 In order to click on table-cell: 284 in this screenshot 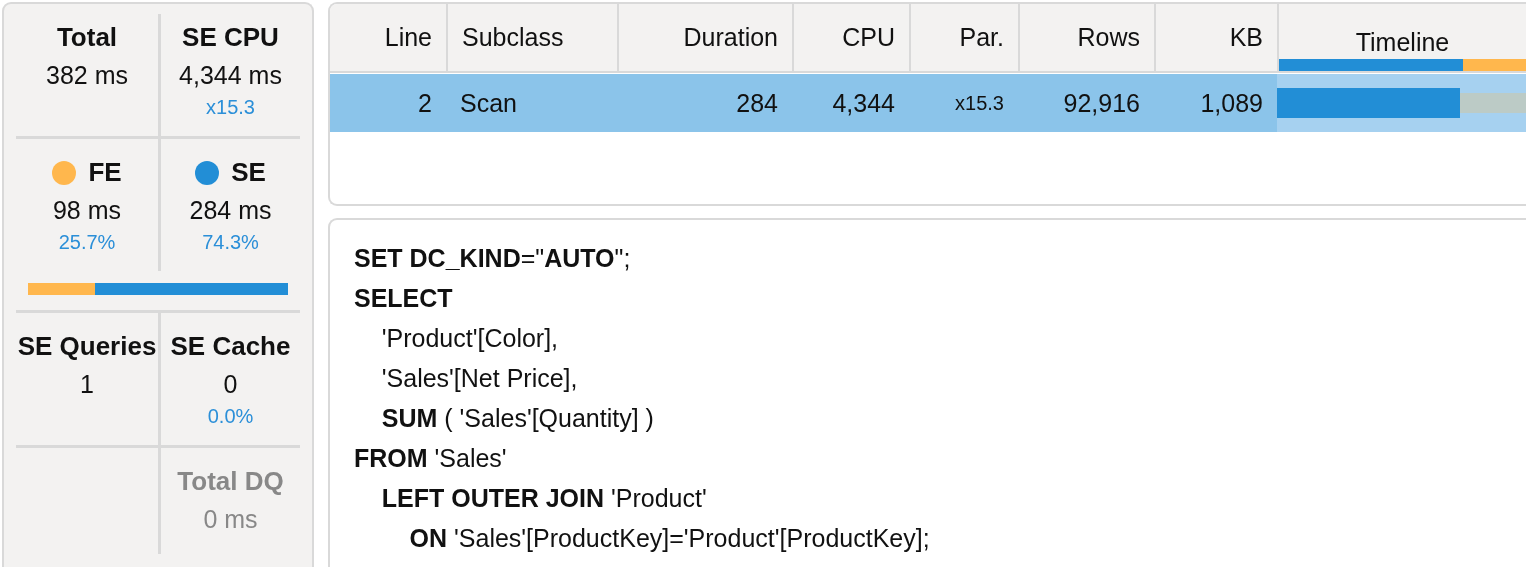, I will do `click(757, 103)`.